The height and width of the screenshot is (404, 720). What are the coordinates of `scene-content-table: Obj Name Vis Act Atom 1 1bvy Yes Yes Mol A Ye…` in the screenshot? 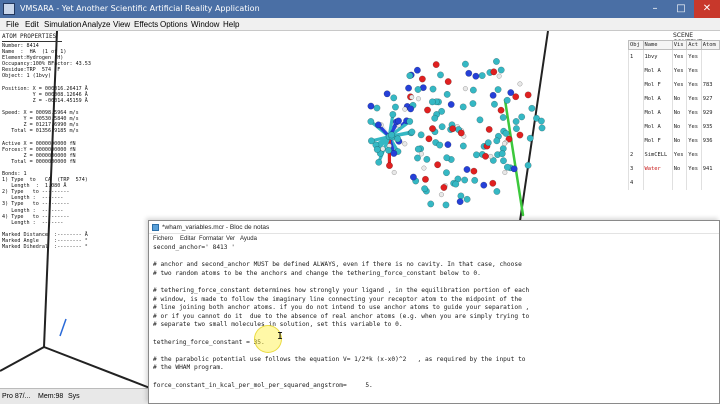 It's located at (674, 115).